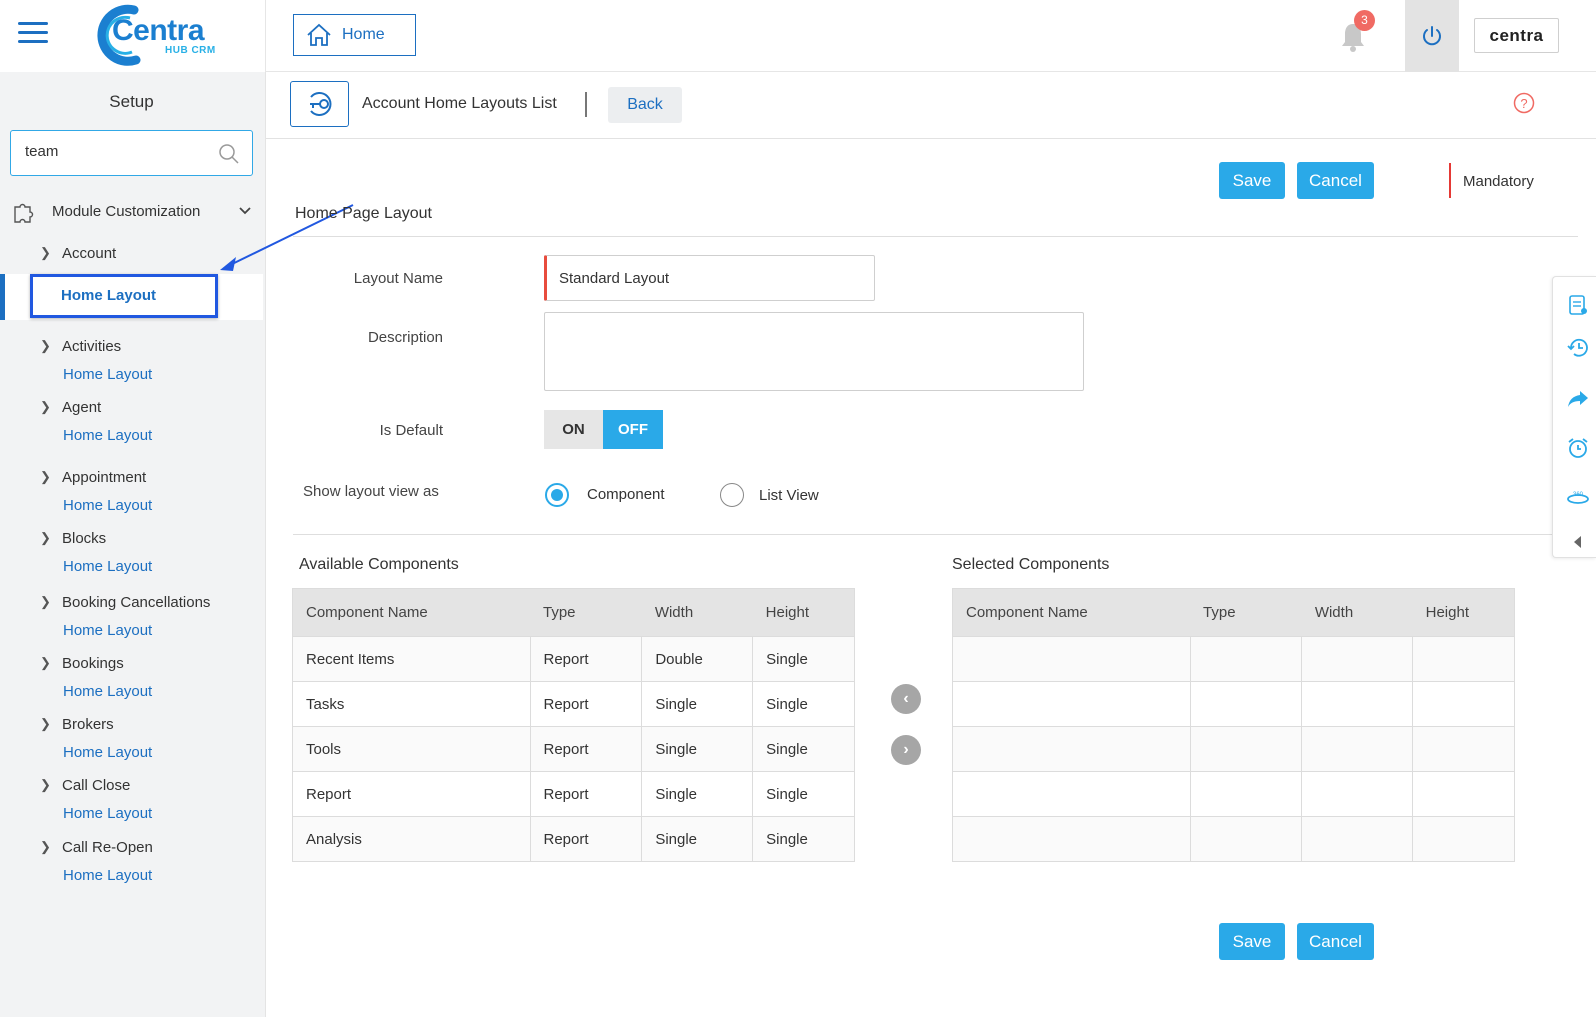 The image size is (1596, 1017). I want to click on layout-name-field: Standard Layout, so click(709, 278).